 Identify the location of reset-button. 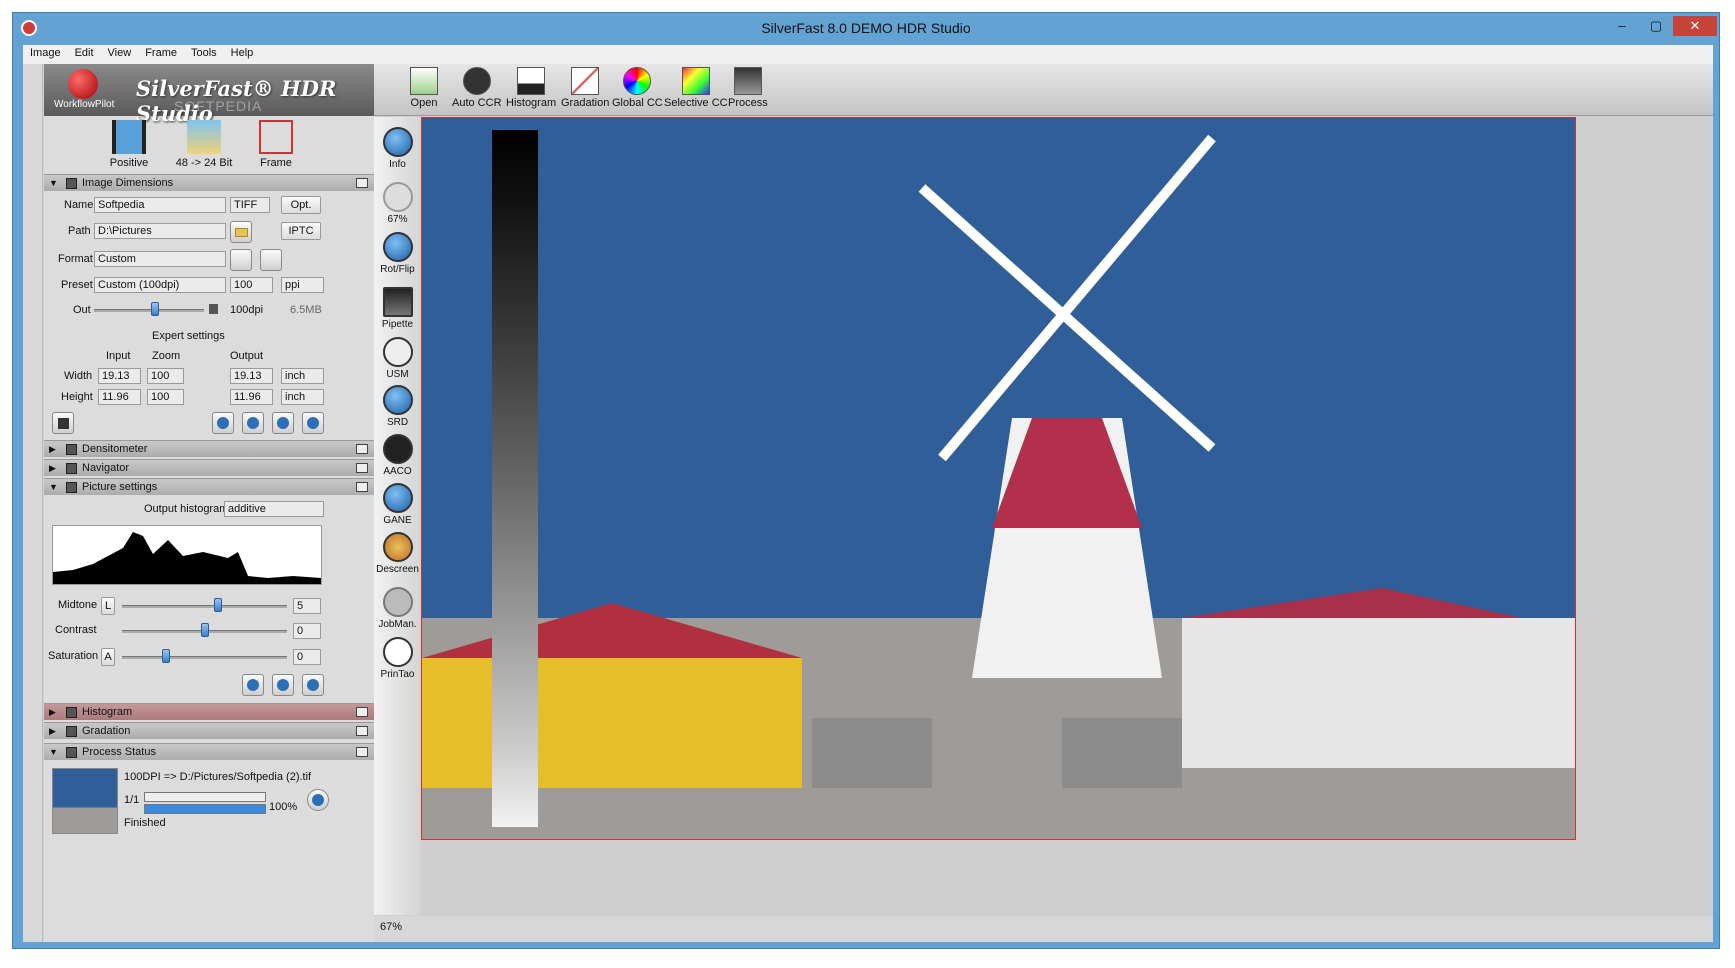
(313, 423).